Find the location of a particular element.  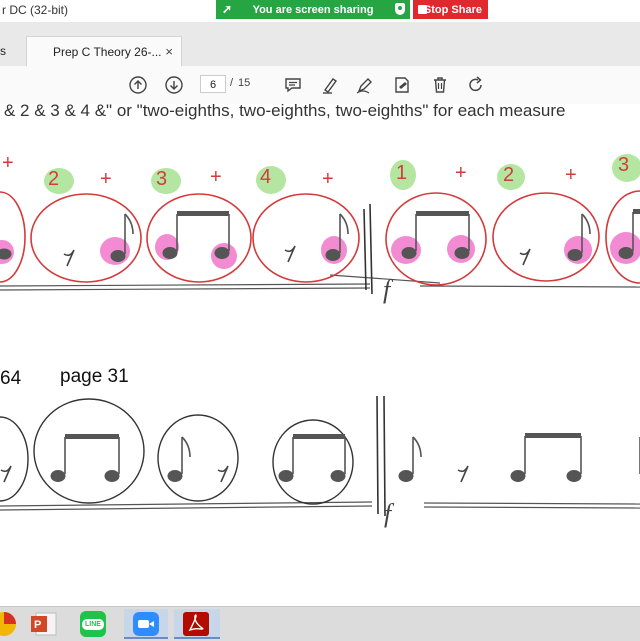

draw-icon is located at coordinates (365, 85).